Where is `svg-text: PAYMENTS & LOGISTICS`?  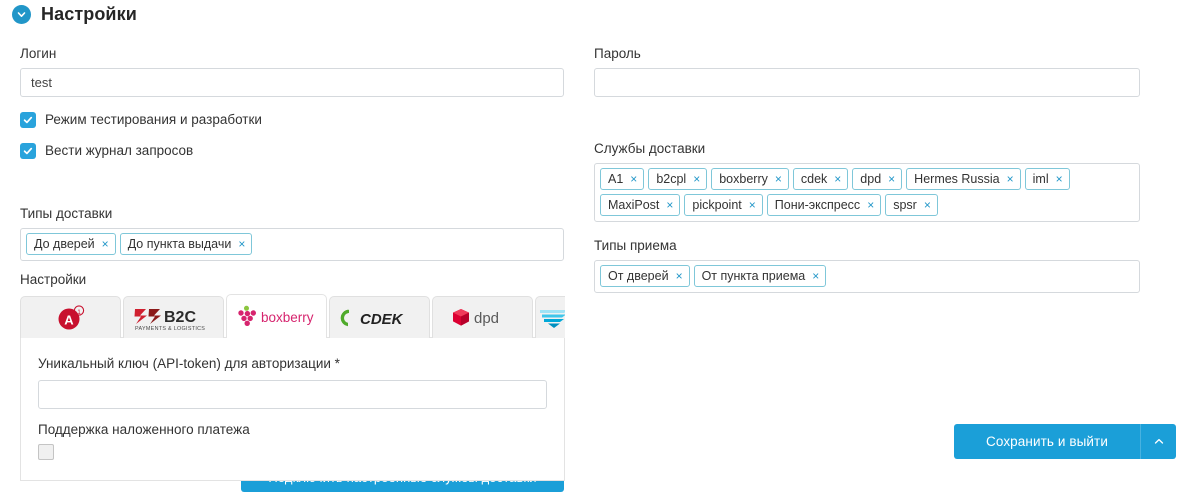
svg-text: PAYMENTS & LOGISTICS is located at coordinates (170, 329).